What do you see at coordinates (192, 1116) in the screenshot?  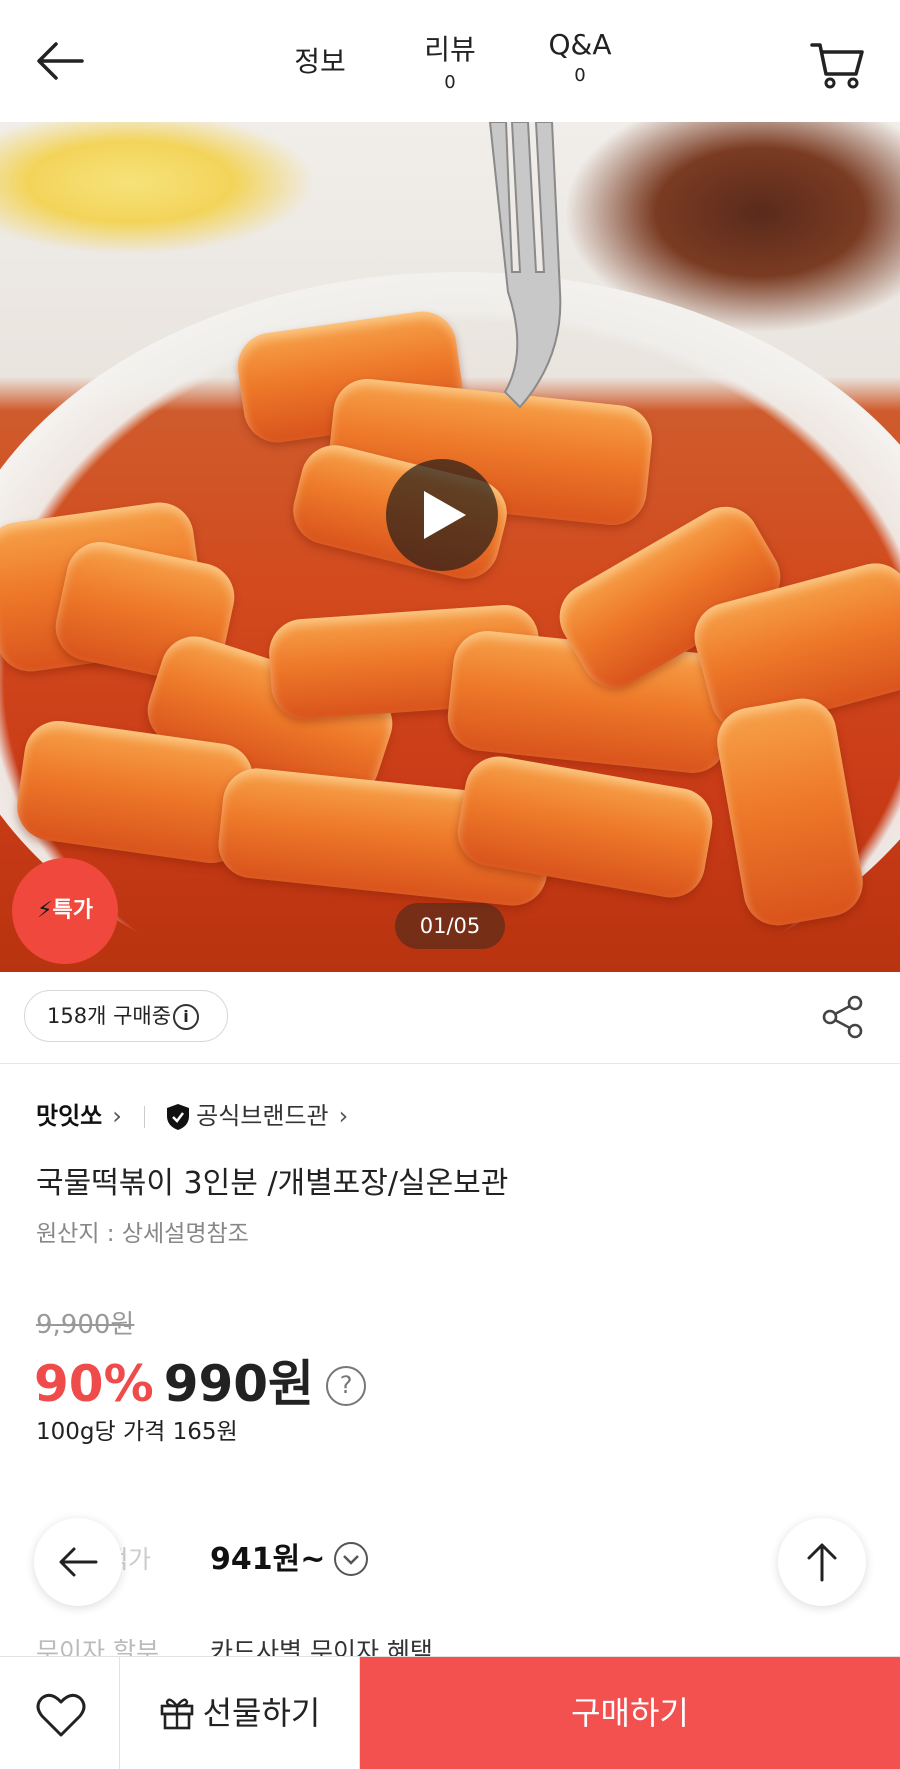 I see `seller-row: 맛잇쏘 › 공식브랜드관 ›` at bounding box center [192, 1116].